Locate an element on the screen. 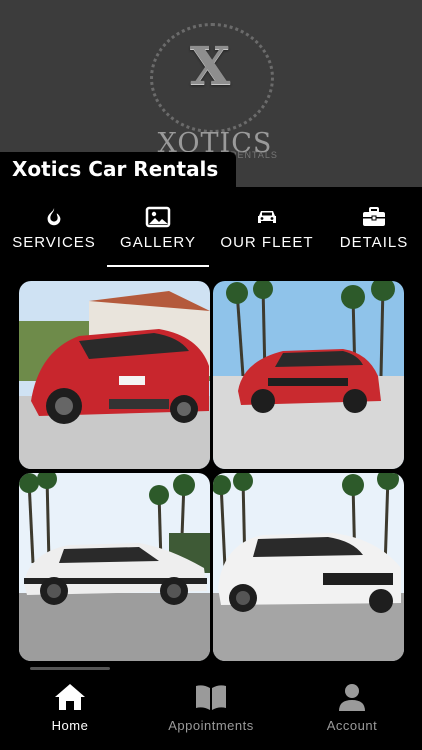  nav-appointments: Appointments is located at coordinates (211, 707).